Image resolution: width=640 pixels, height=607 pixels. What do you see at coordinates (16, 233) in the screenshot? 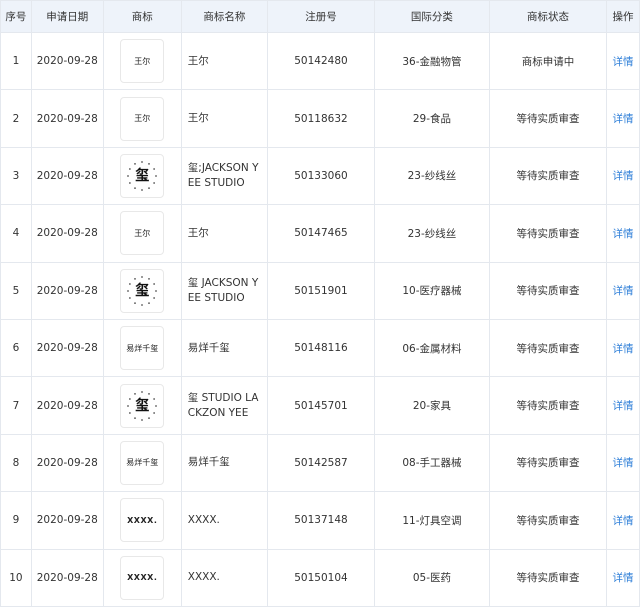
I see `row-index: 4` at bounding box center [16, 233].